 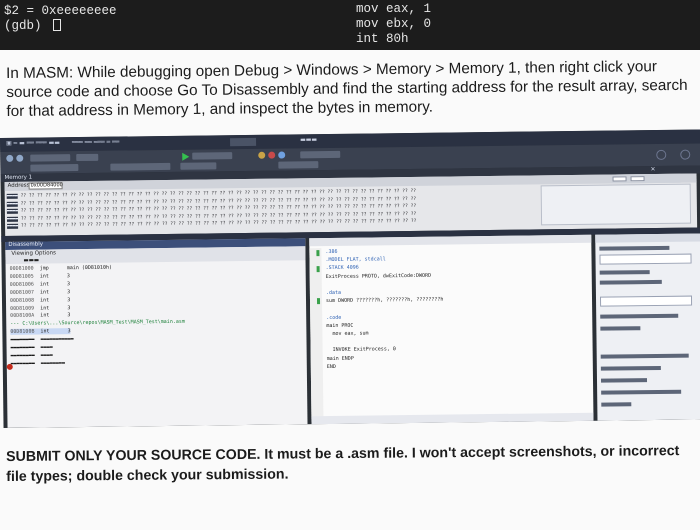 I want to click on project-name: ▬▬▬, so click(x=309, y=140).